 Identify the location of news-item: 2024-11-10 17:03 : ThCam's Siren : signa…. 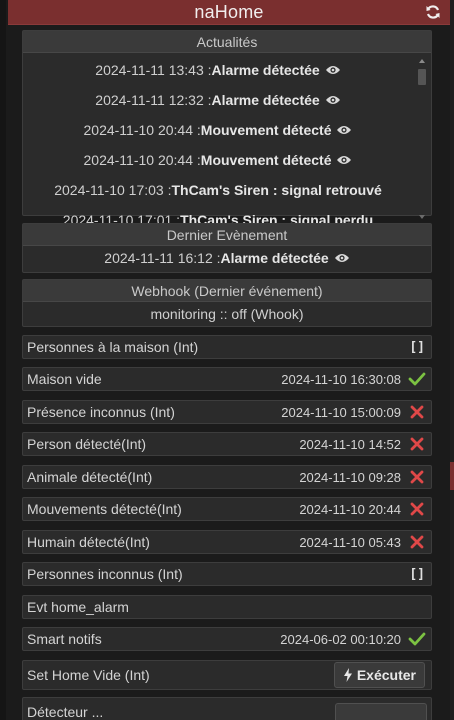
(218, 190).